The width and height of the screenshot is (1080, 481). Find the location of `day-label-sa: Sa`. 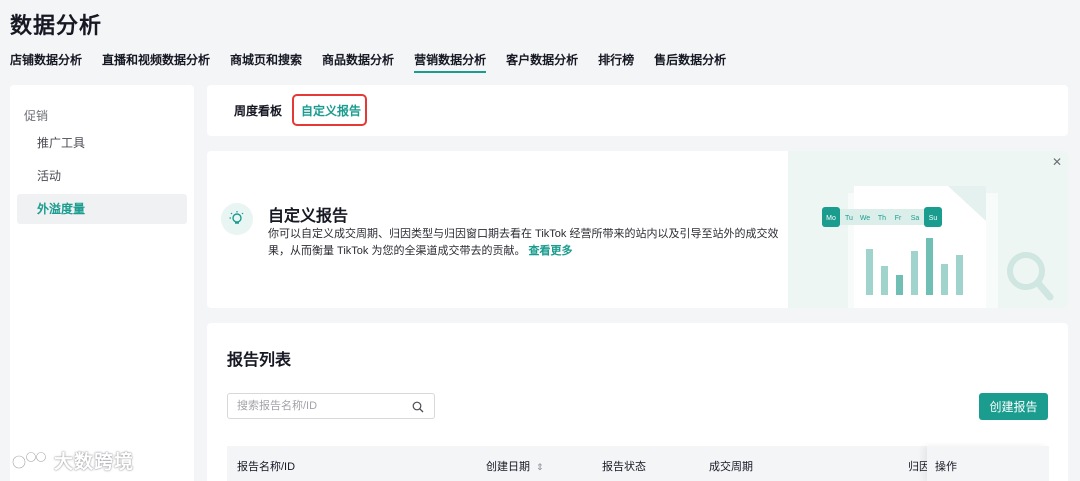

day-label-sa: Sa is located at coordinates (915, 218).